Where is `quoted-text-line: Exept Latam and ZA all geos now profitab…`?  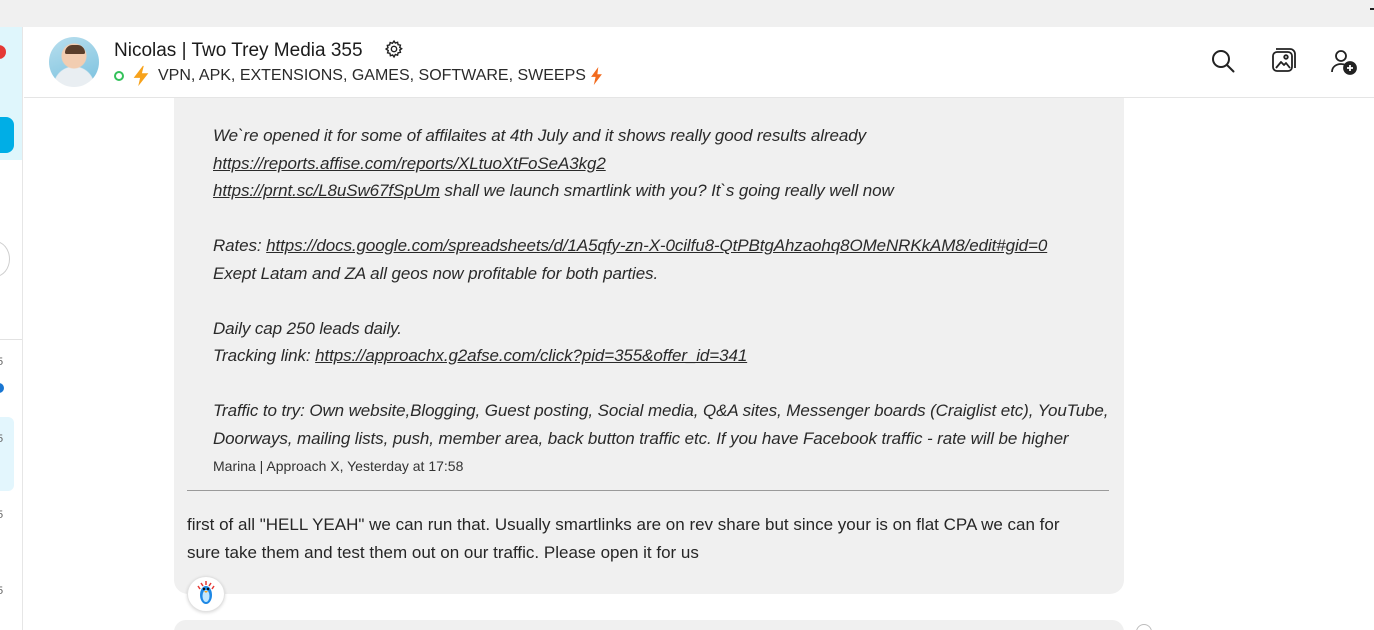 quoted-text-line: Exept Latam and ZA all geos now profitab… is located at coordinates (436, 273).